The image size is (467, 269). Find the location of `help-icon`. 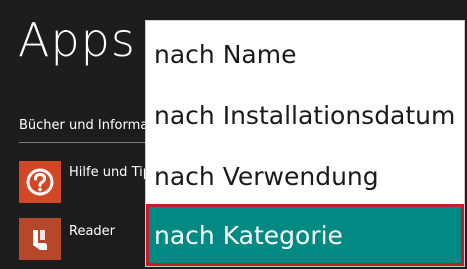

help-icon is located at coordinates (40, 182).